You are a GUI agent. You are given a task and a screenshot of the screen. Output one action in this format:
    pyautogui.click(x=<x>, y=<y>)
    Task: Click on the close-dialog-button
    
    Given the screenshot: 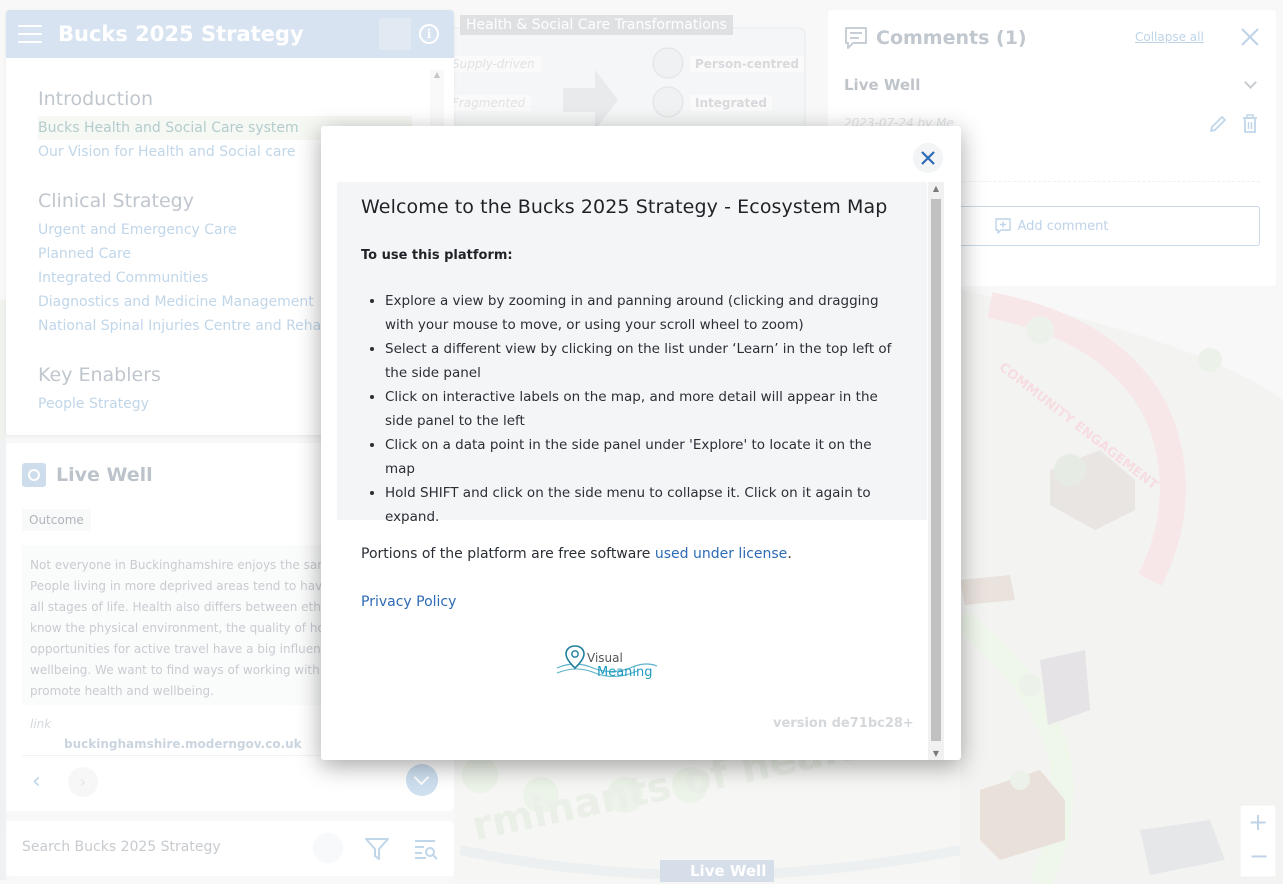 What is the action you would take?
    pyautogui.click(x=928, y=158)
    